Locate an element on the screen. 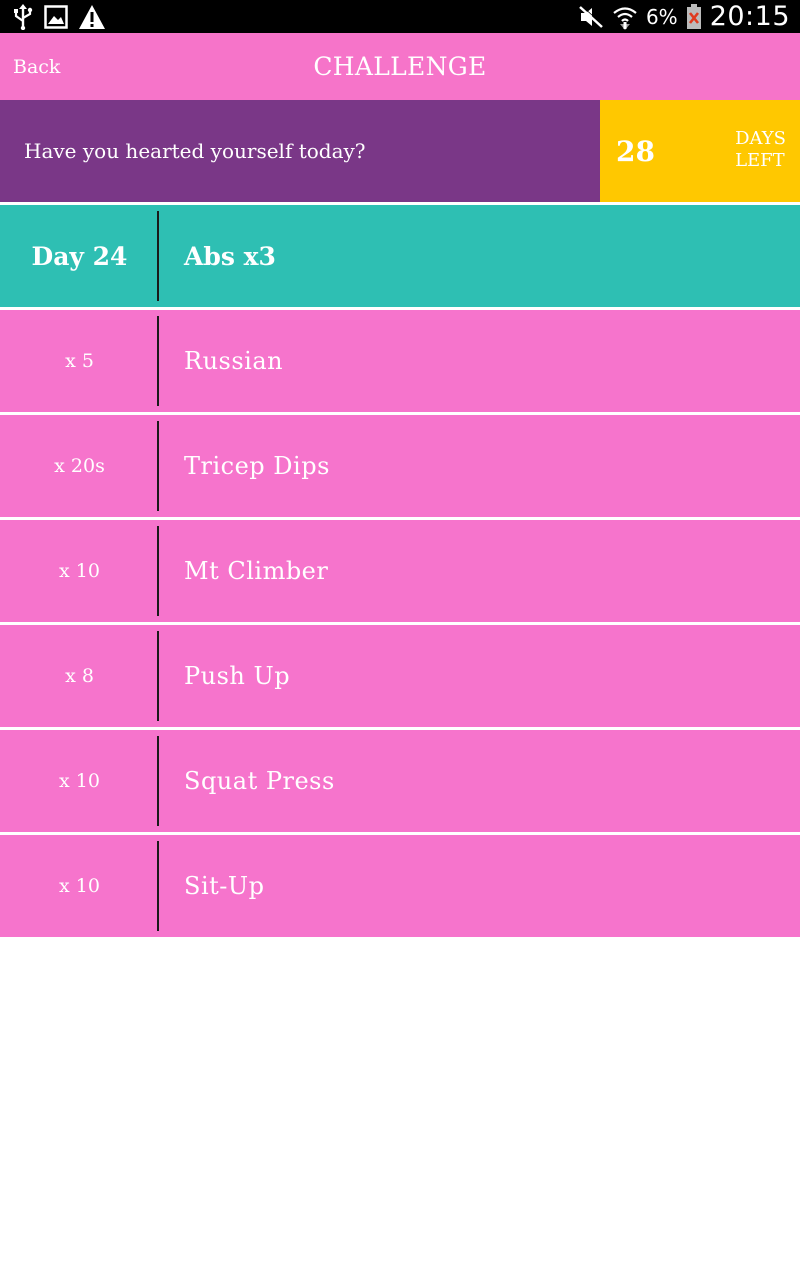 Image resolution: width=800 pixels, height=1280 pixels. status-bar-left is located at coordinates (64, 16).